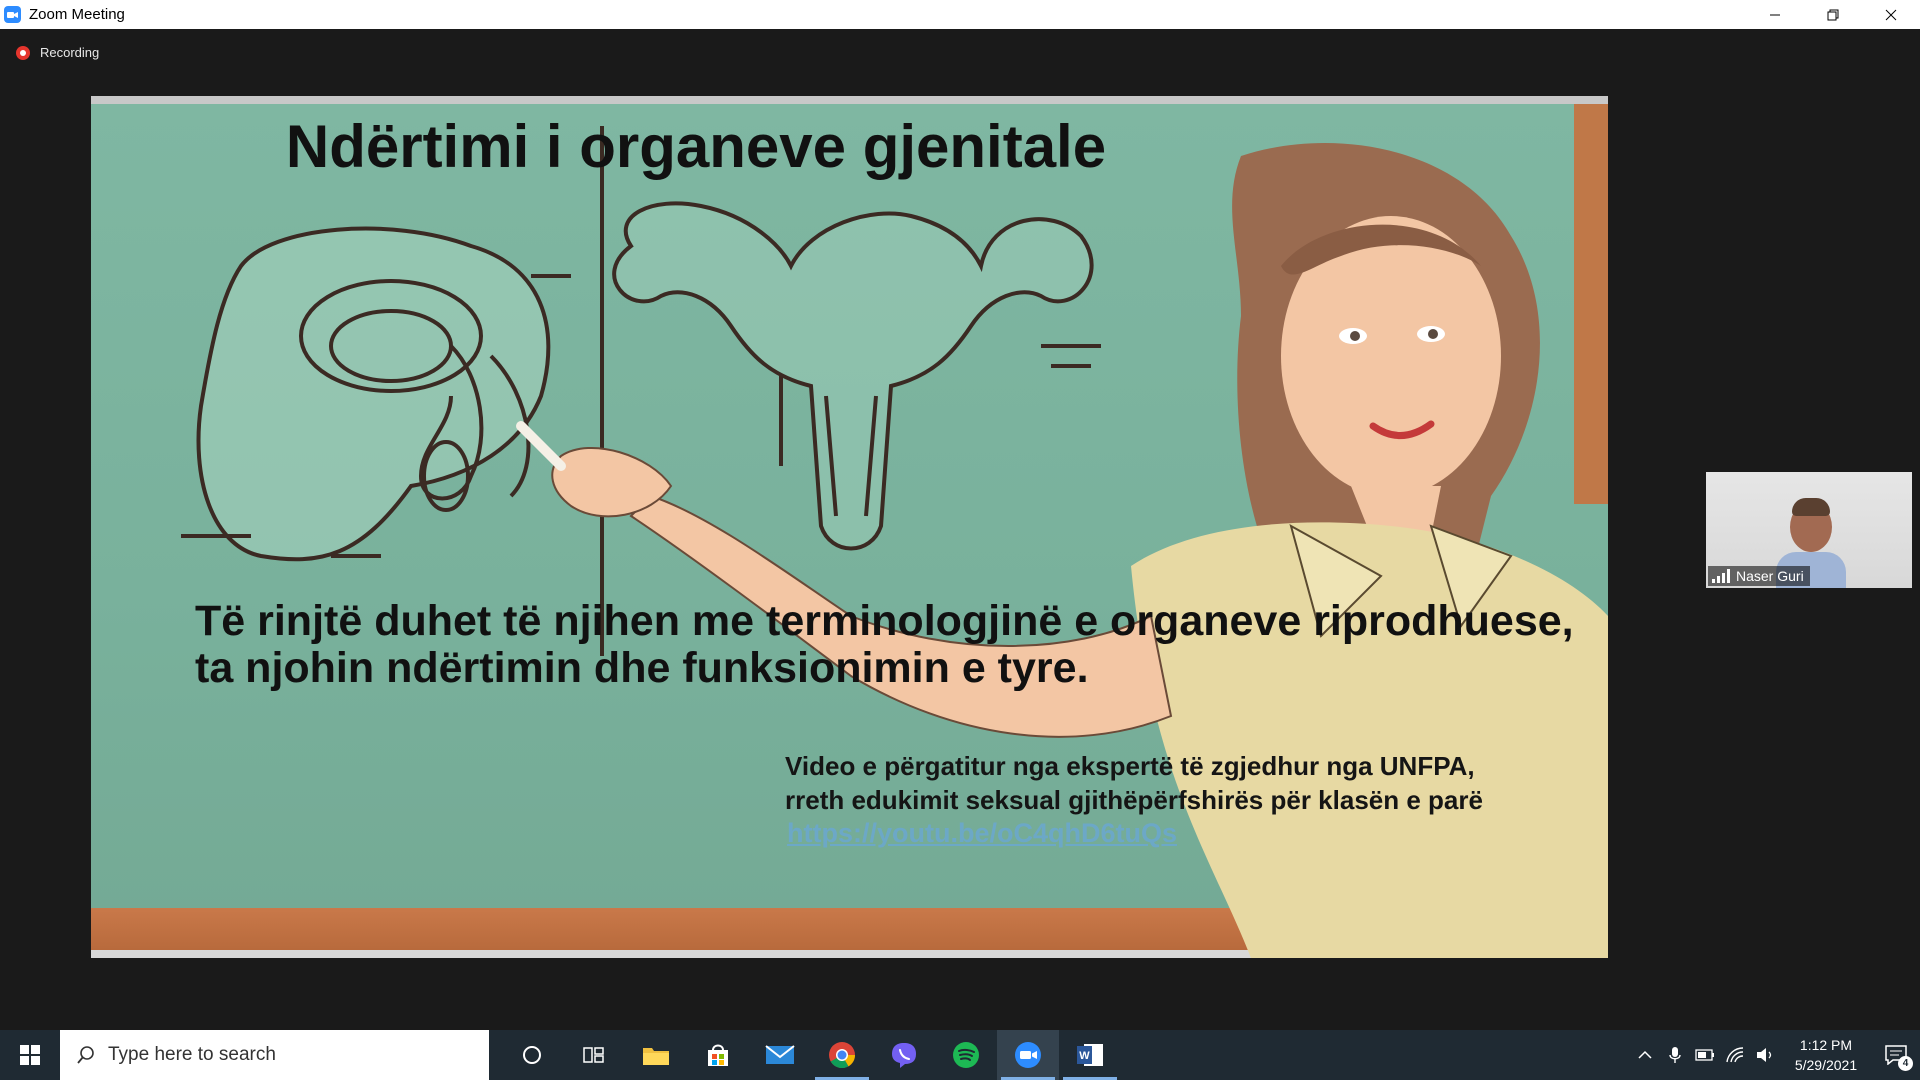 This screenshot has height=1080, width=1920. I want to click on store-icon, so click(718, 1055).